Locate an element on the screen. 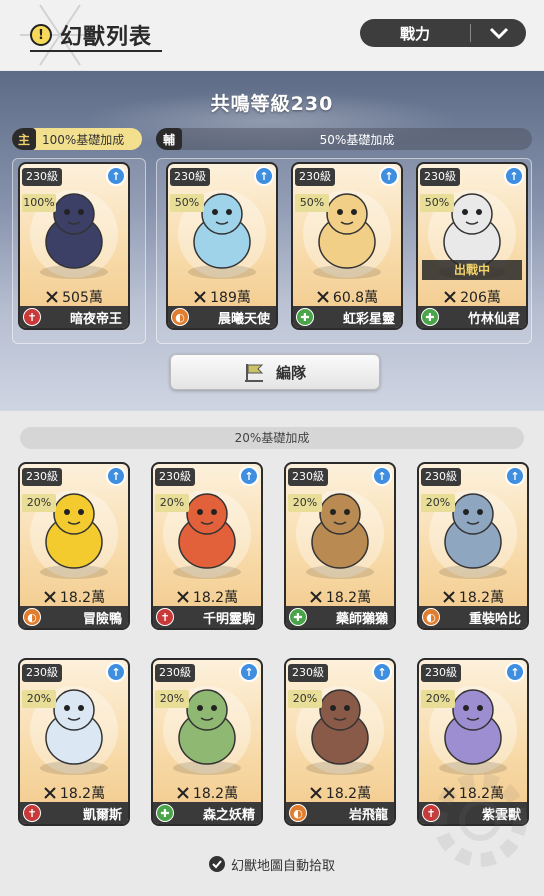  check-icon is located at coordinates (216, 864).